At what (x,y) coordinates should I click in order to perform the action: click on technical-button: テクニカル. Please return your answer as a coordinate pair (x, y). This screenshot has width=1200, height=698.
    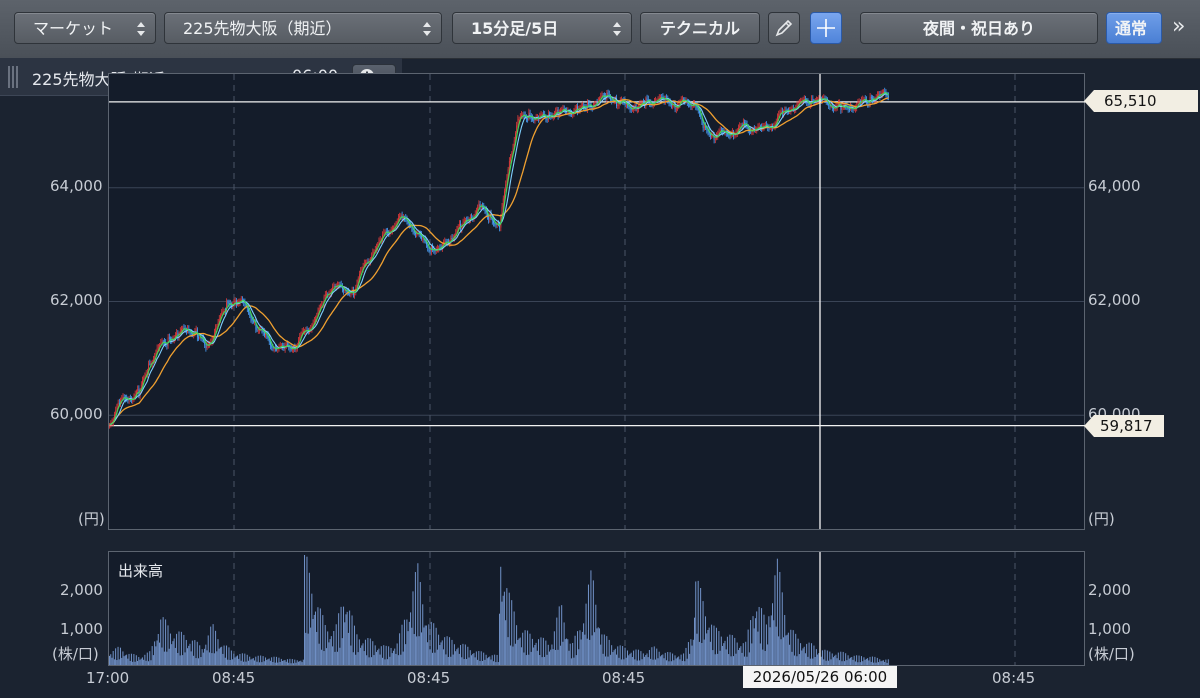
    Looking at the image, I should click on (700, 28).